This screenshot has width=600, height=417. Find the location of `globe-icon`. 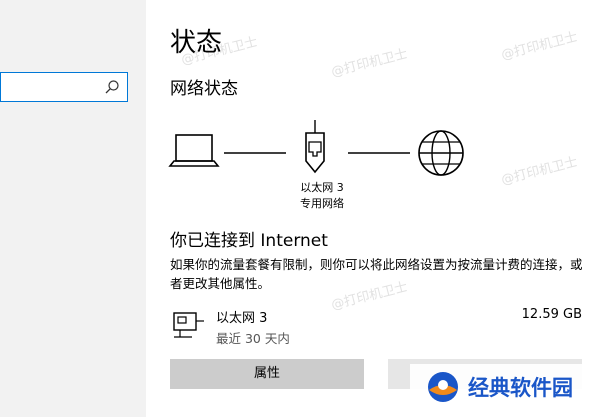

globe-icon is located at coordinates (441, 153).